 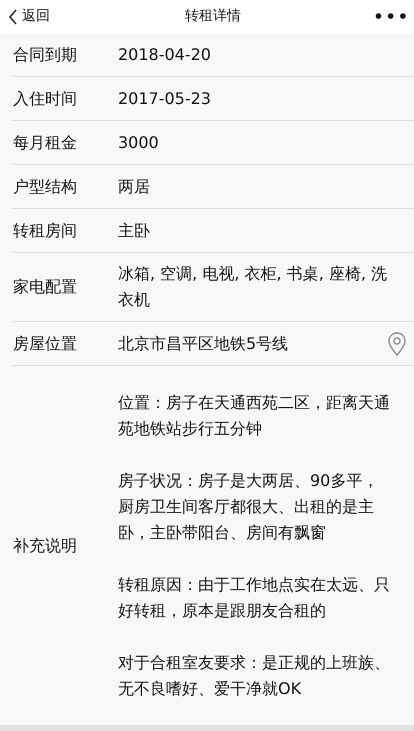 What do you see at coordinates (165, 55) in the screenshot?
I see `field-value: 2018-04-20` at bounding box center [165, 55].